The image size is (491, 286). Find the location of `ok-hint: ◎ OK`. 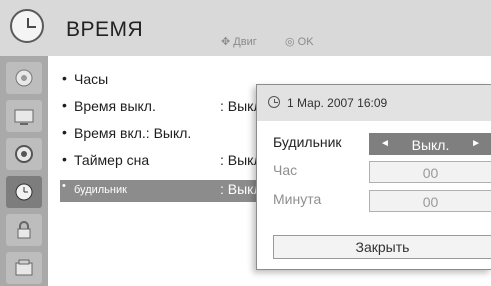

ok-hint: ◎ OK is located at coordinates (299, 41).